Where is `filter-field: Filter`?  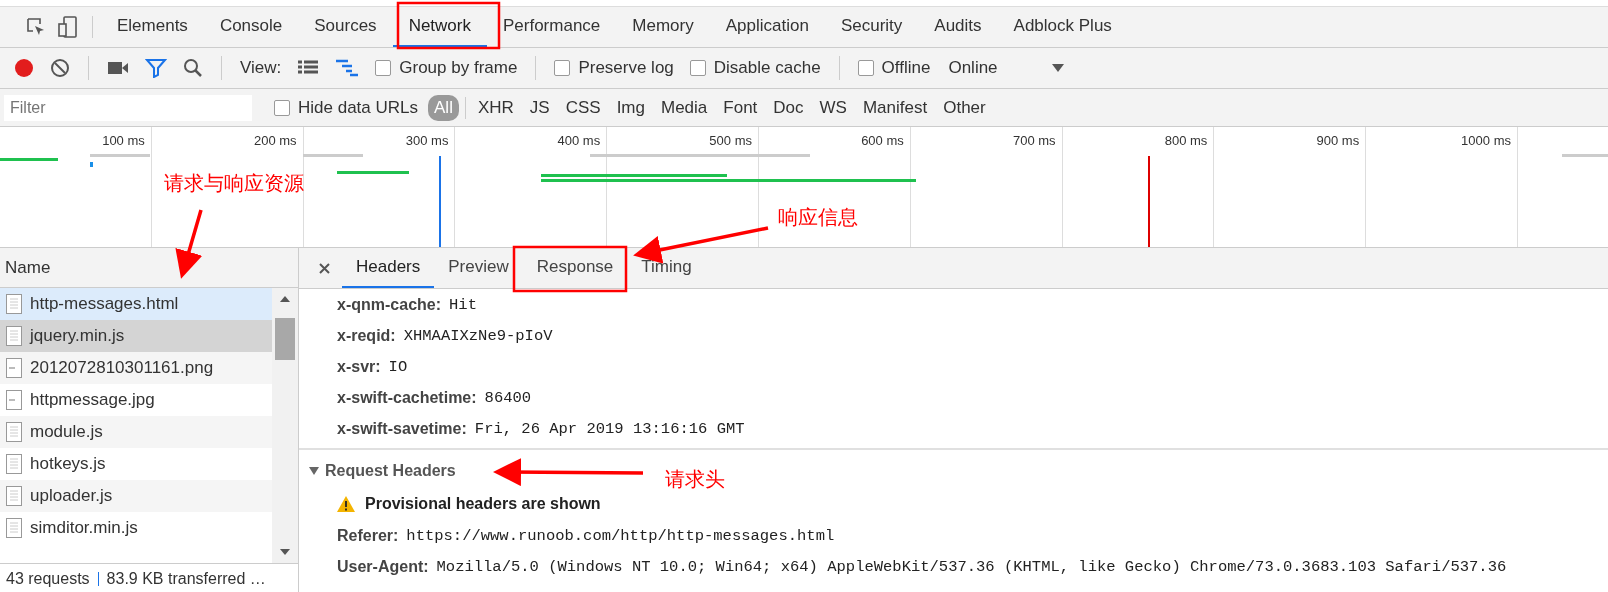 filter-field: Filter is located at coordinates (128, 107).